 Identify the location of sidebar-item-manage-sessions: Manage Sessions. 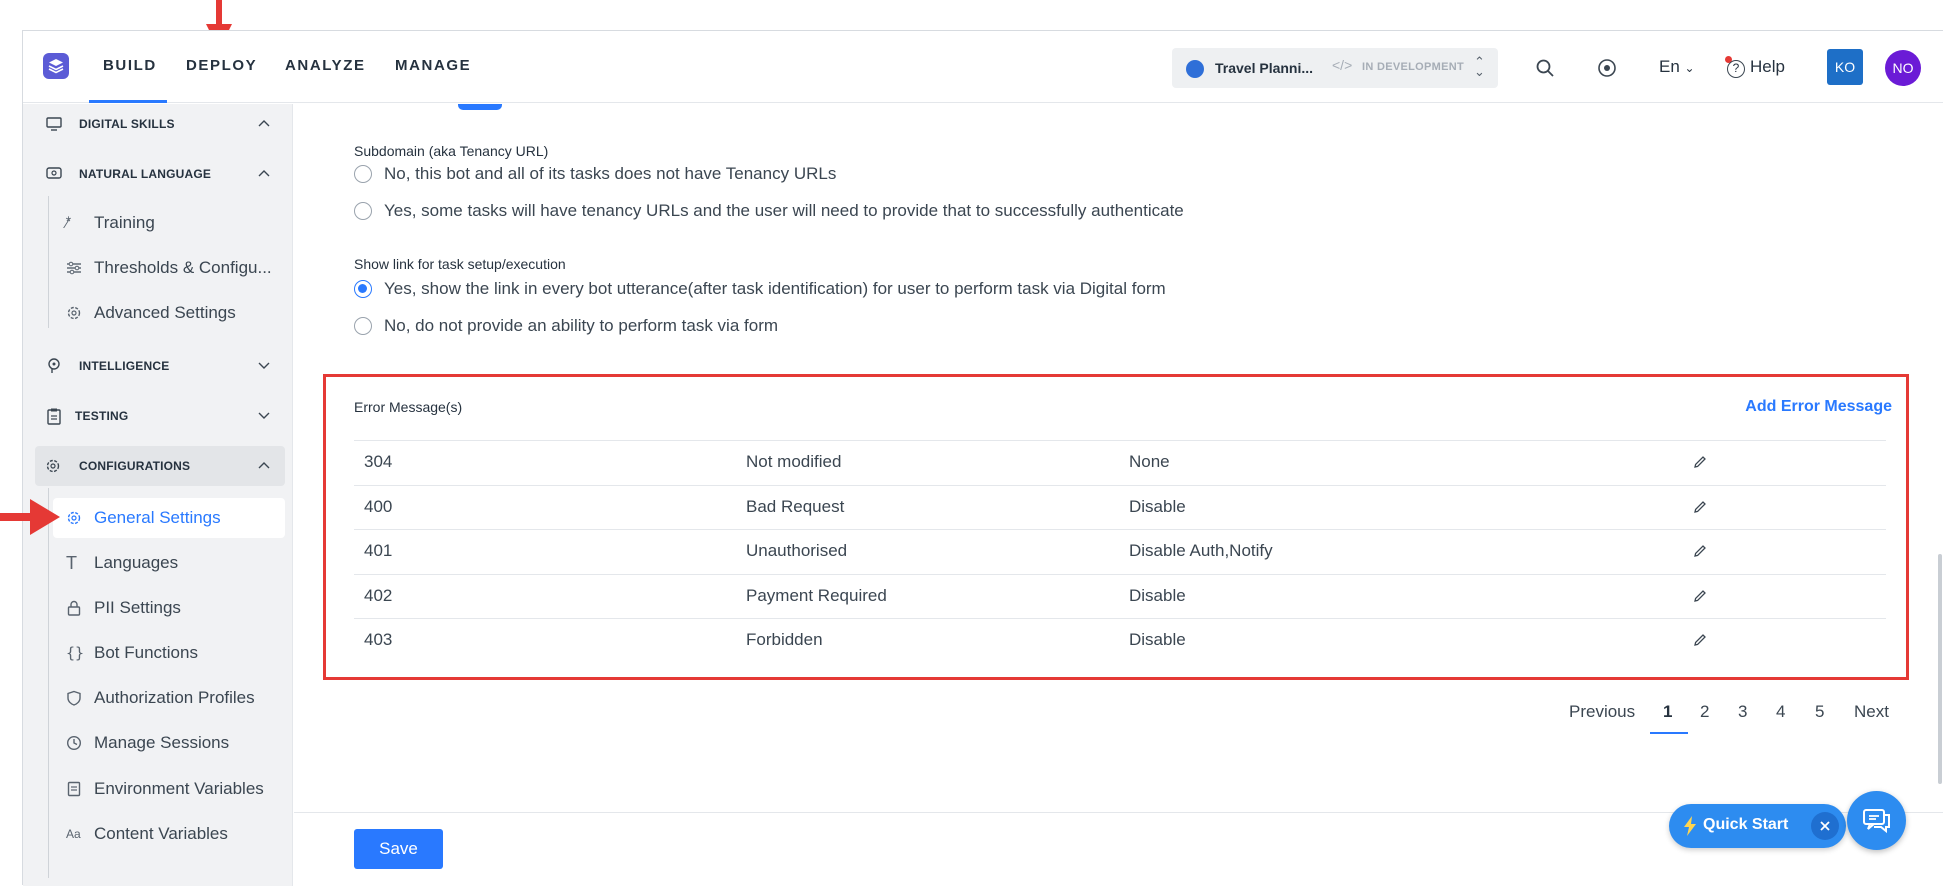
(169, 743).